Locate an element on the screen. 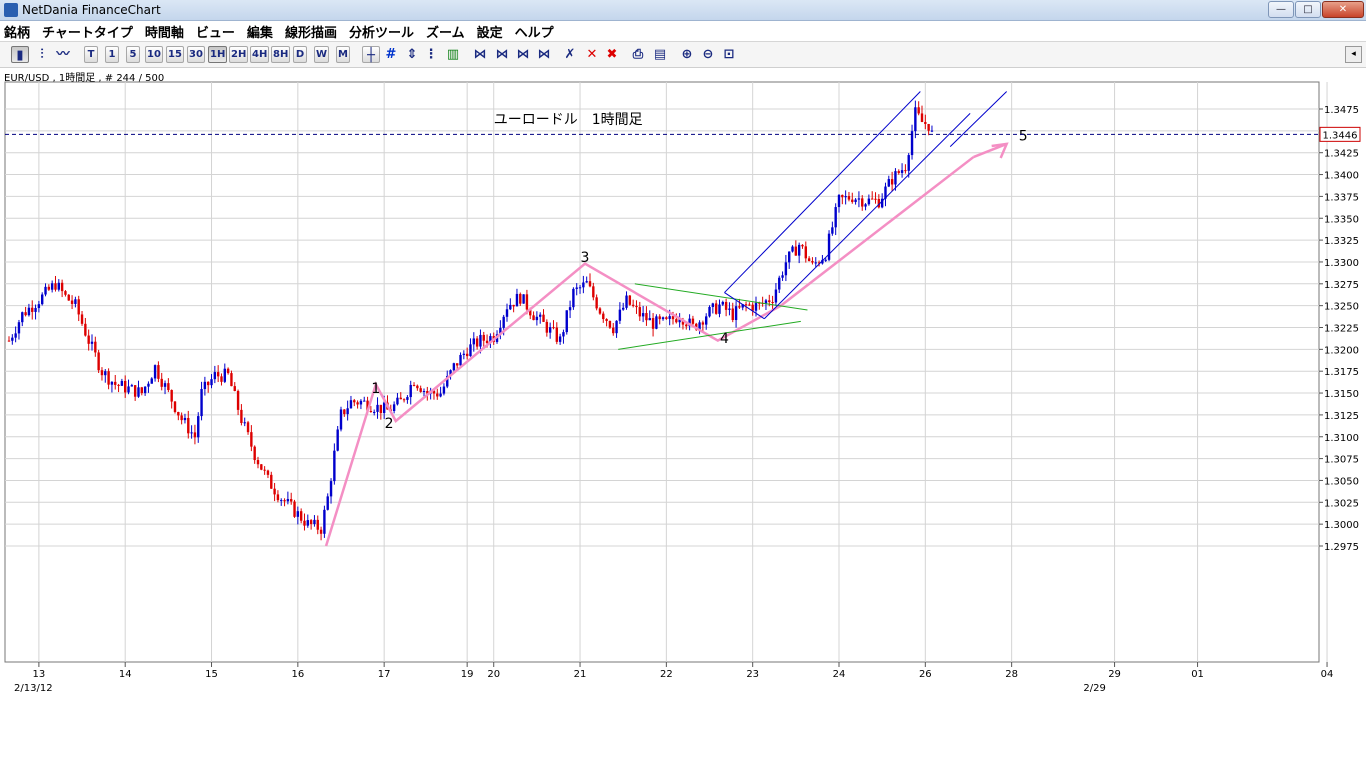  zoom-reset-icon: ⊡ is located at coordinates (729, 54).